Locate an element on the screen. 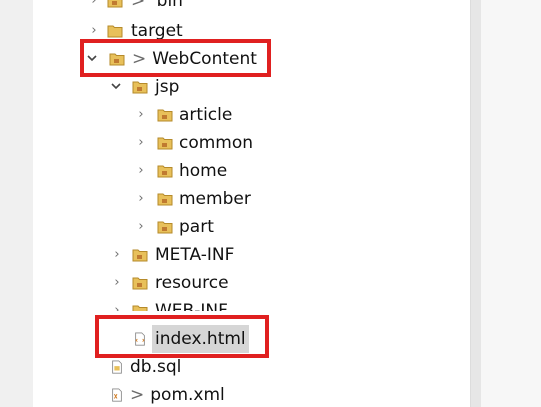 The height and width of the screenshot is (407, 541). xml-file-icon is located at coordinates (117, 395).